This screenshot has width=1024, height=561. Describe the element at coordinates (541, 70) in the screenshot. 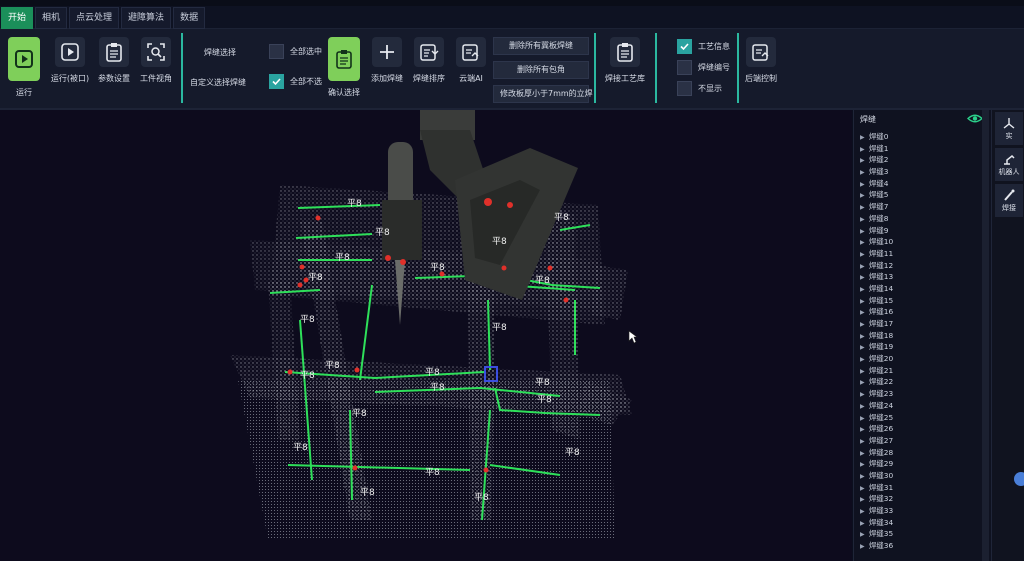

I see `delete-wrap-corners-button: 删除所有包角` at that location.